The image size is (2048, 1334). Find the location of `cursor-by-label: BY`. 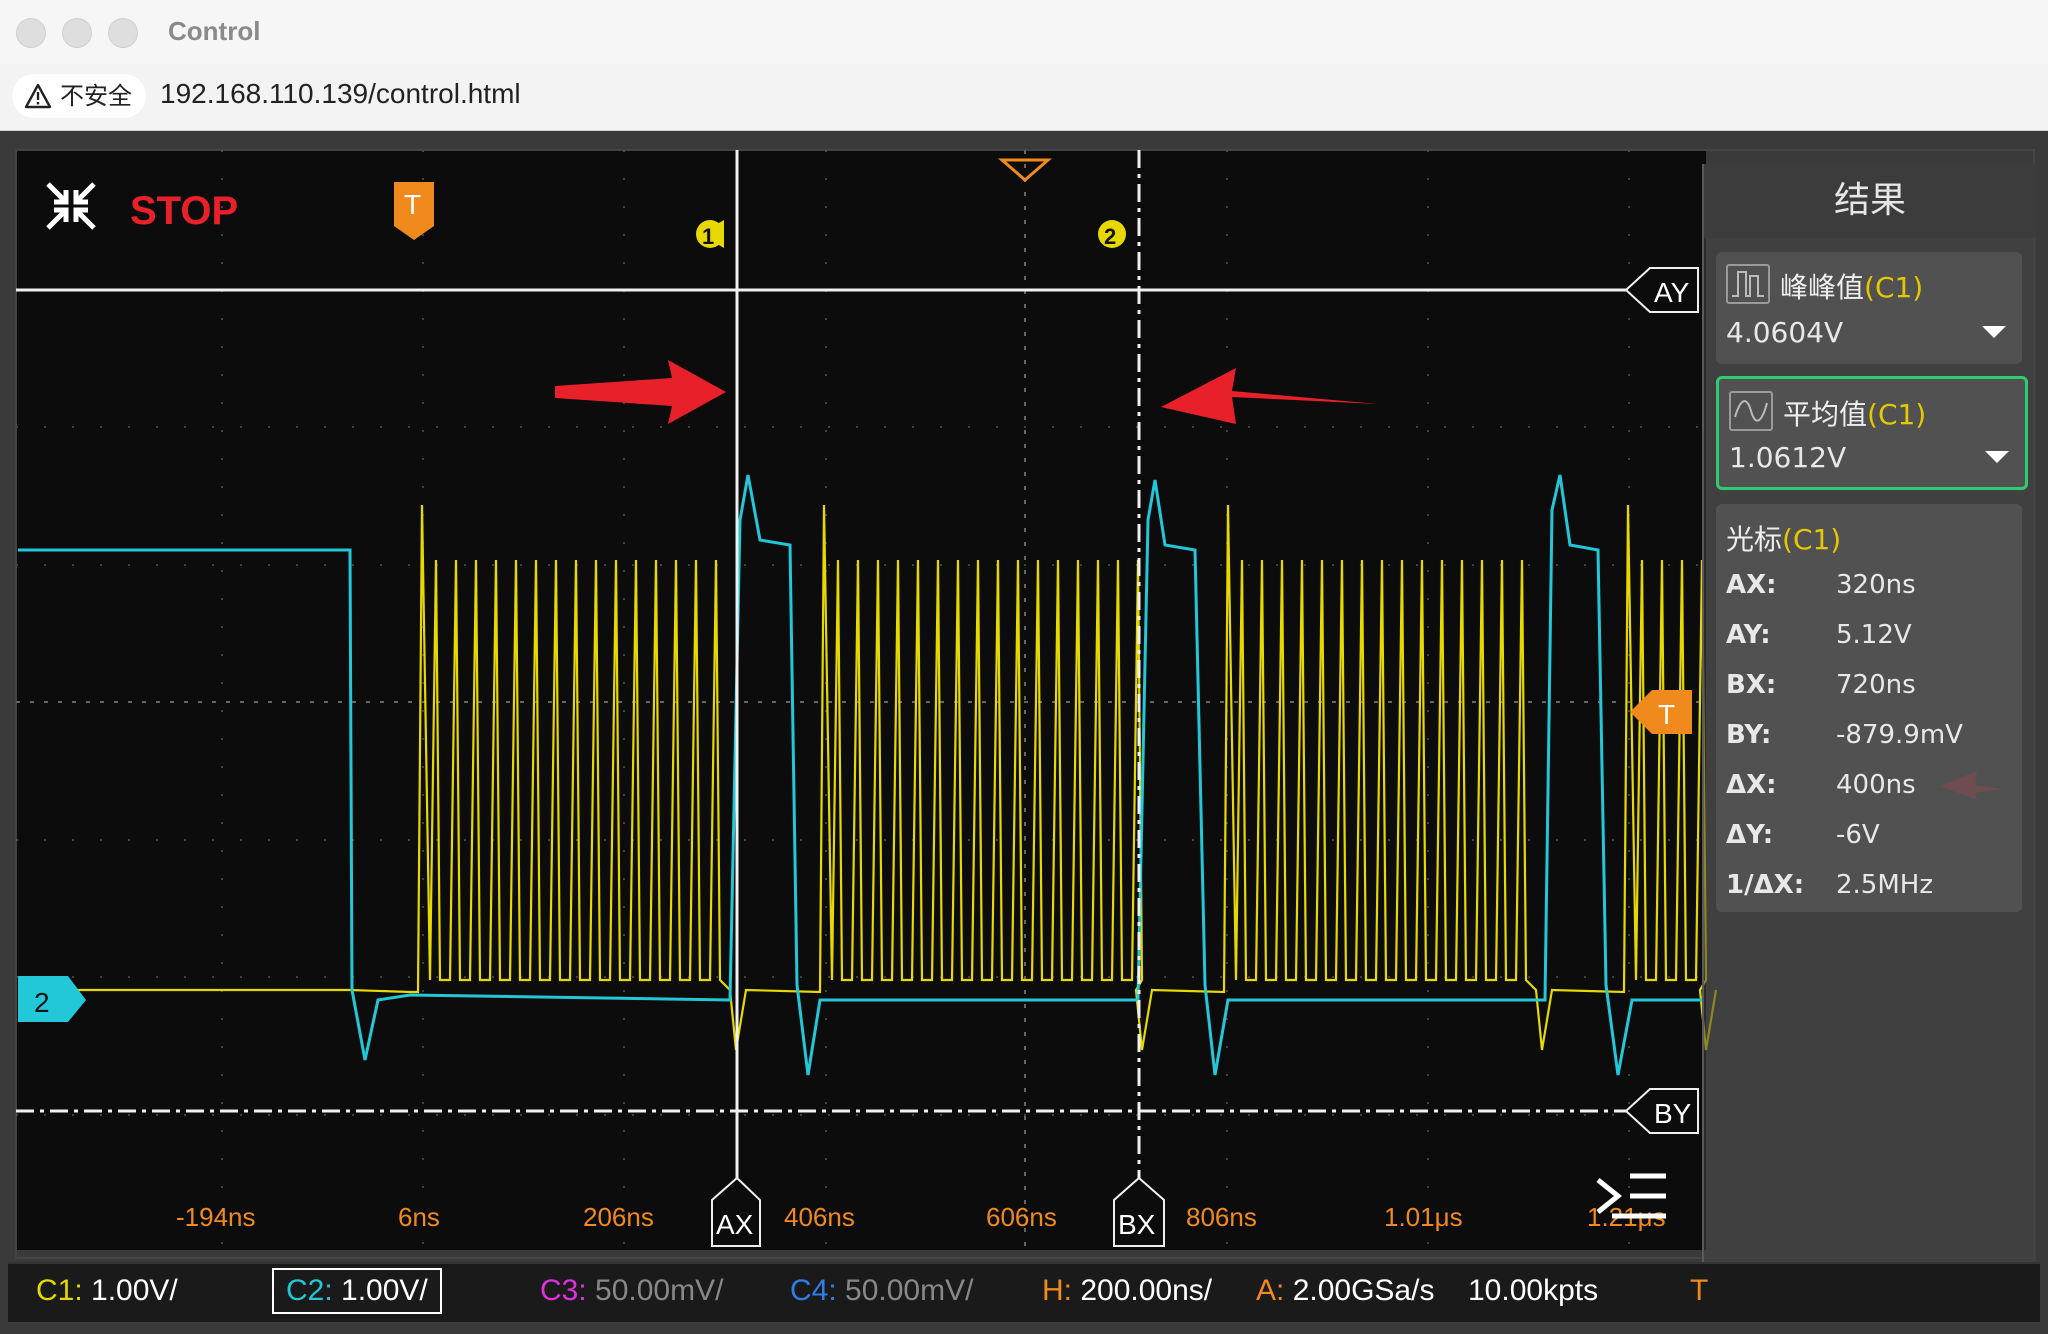

cursor-by-label: BY is located at coordinates (1673, 1113).